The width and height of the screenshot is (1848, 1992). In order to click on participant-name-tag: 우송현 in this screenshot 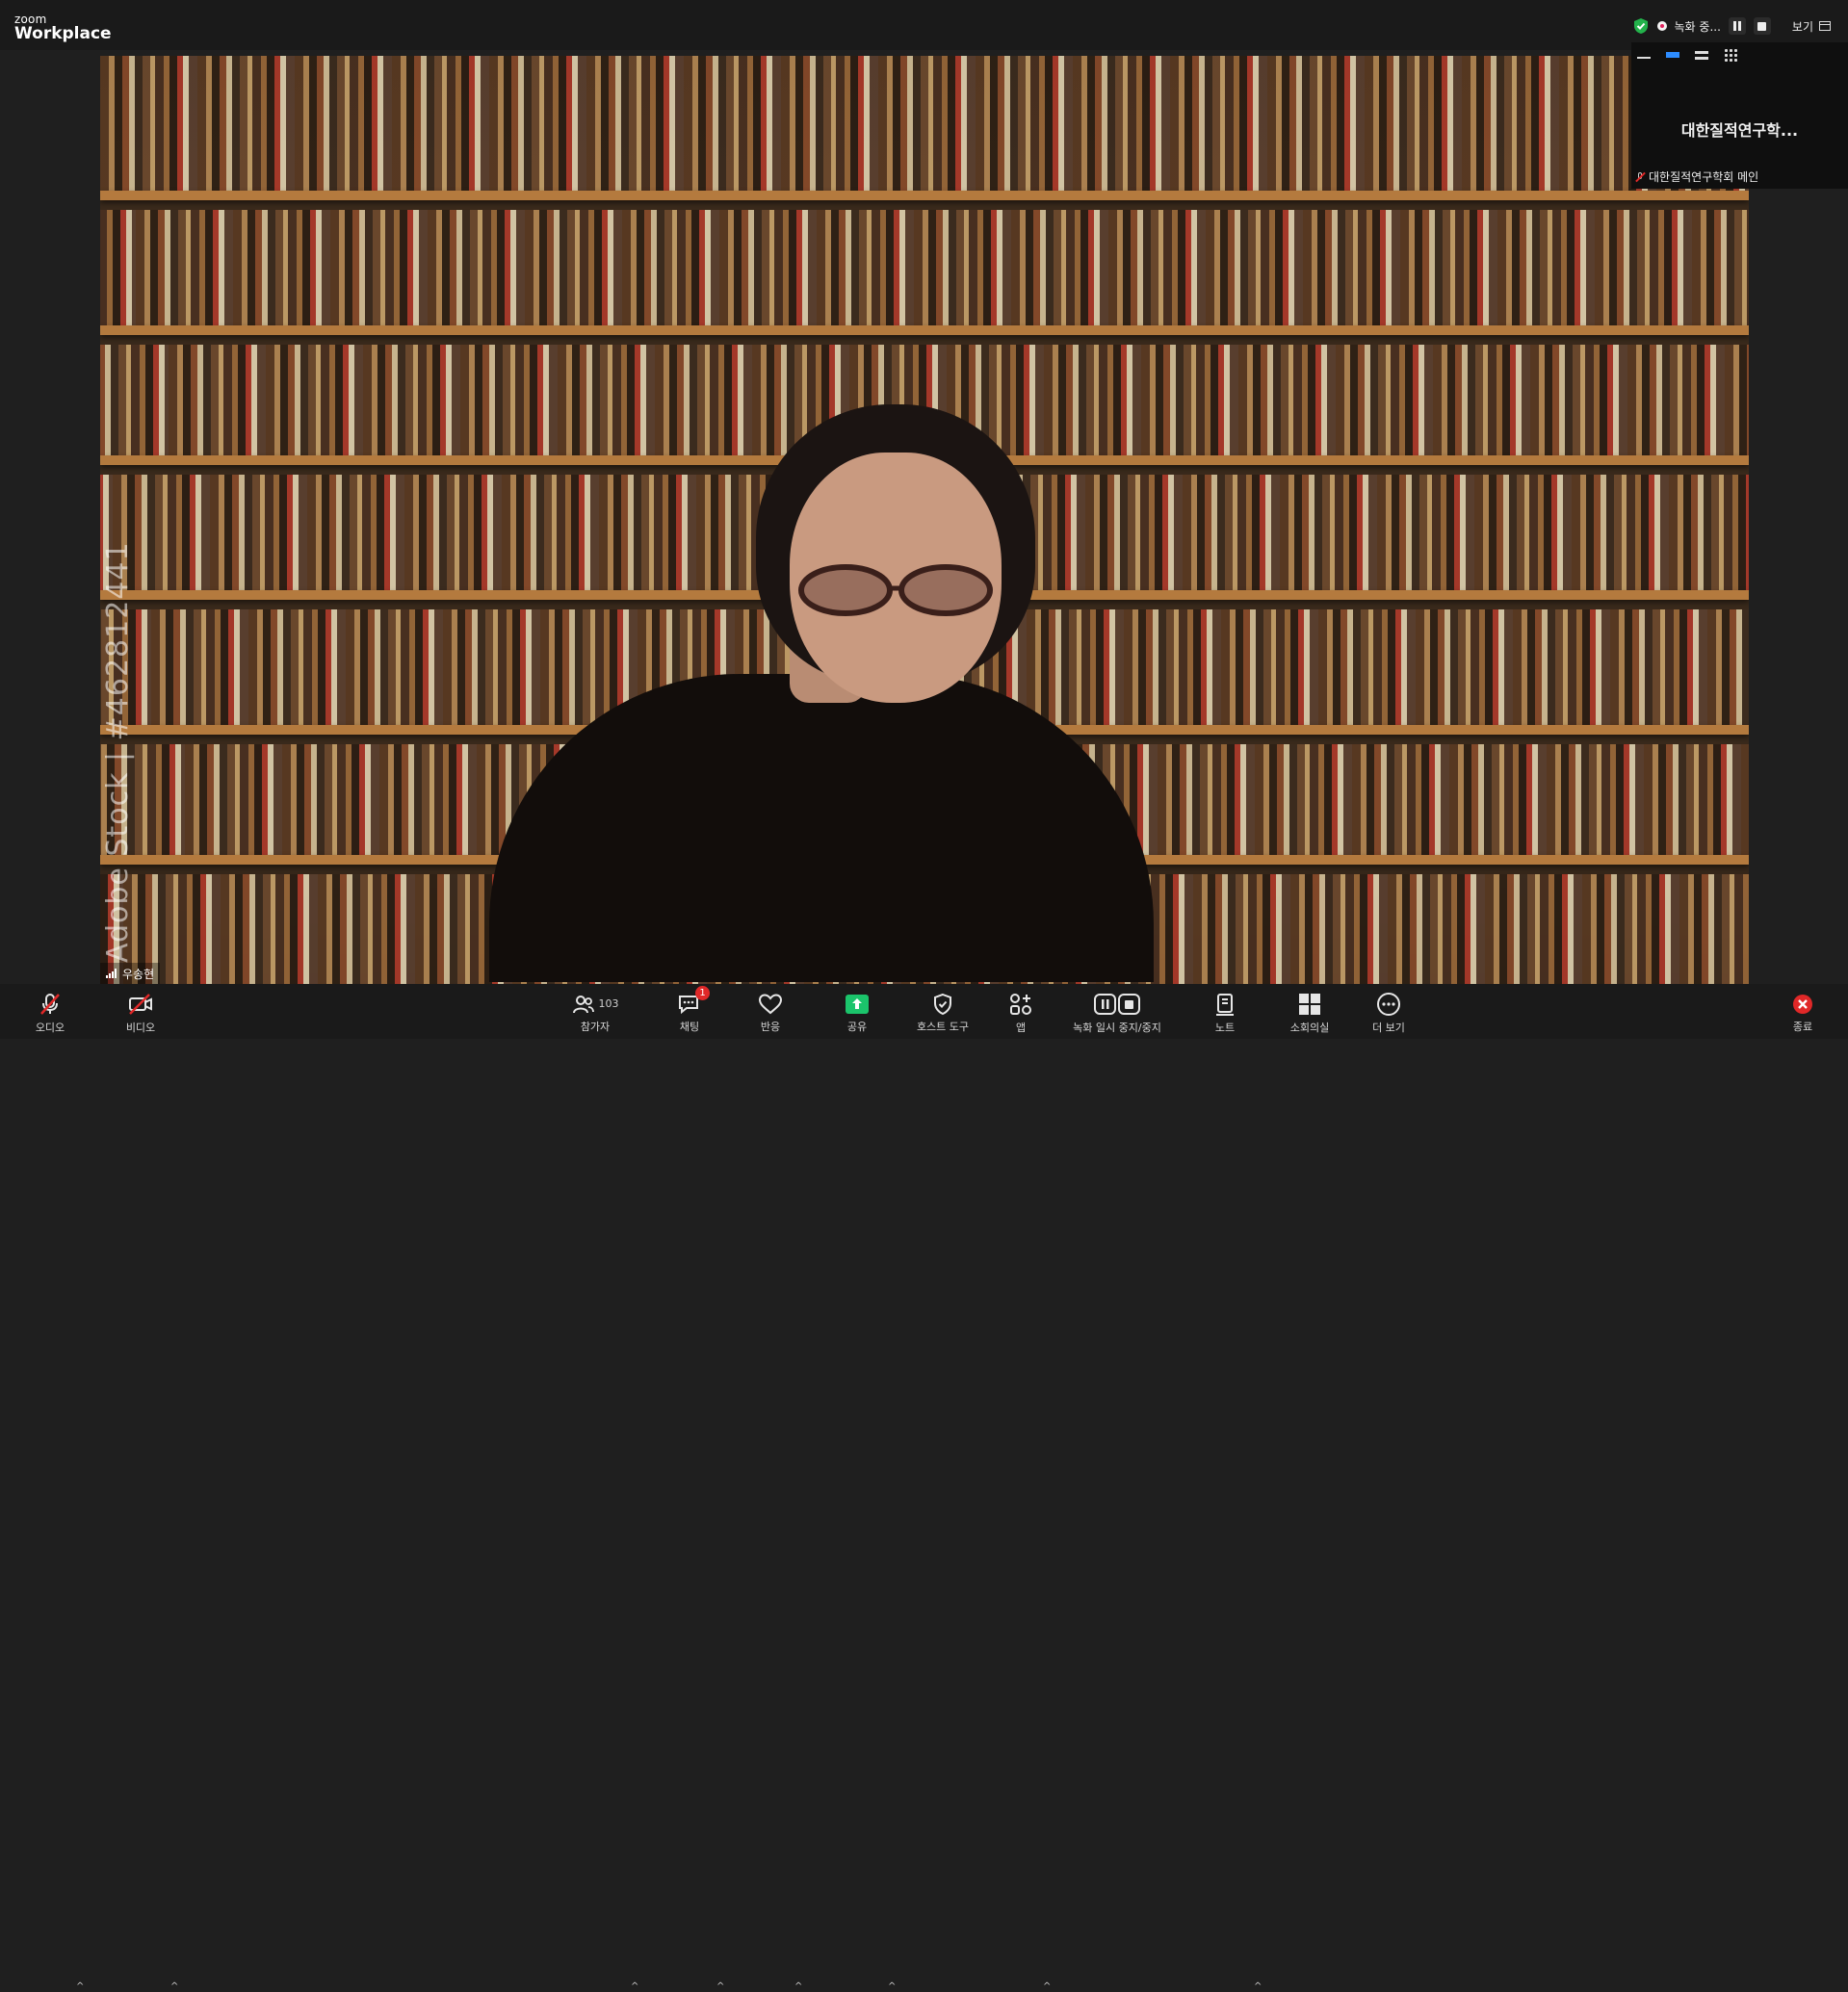, I will do `click(130, 973)`.